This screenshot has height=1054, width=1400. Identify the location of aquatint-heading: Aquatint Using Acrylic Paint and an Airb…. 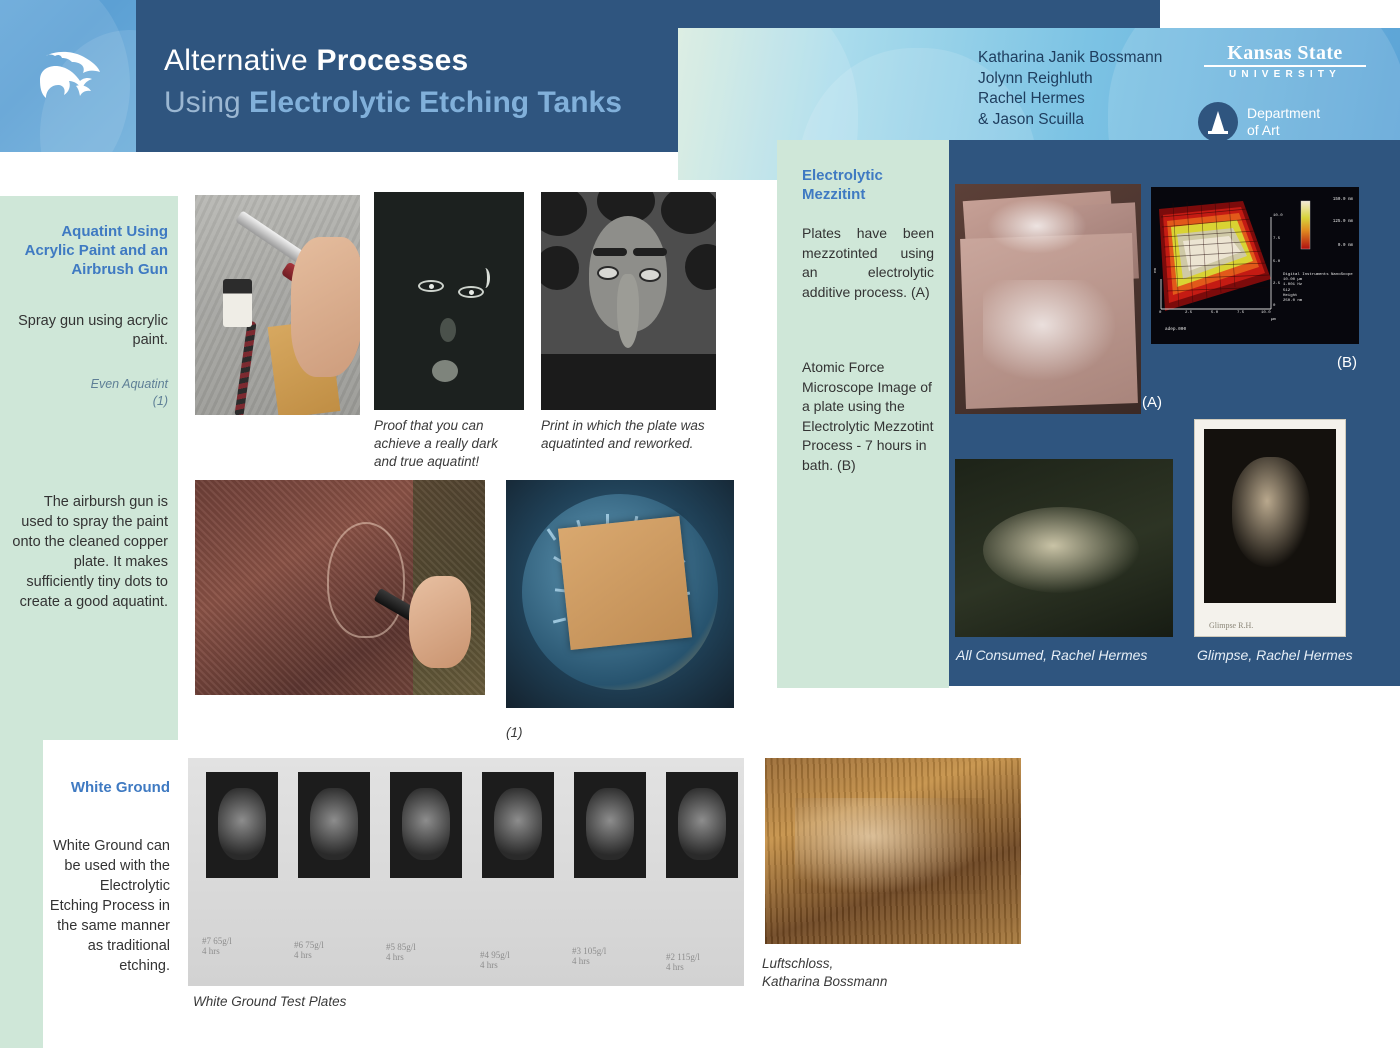
(96, 250).